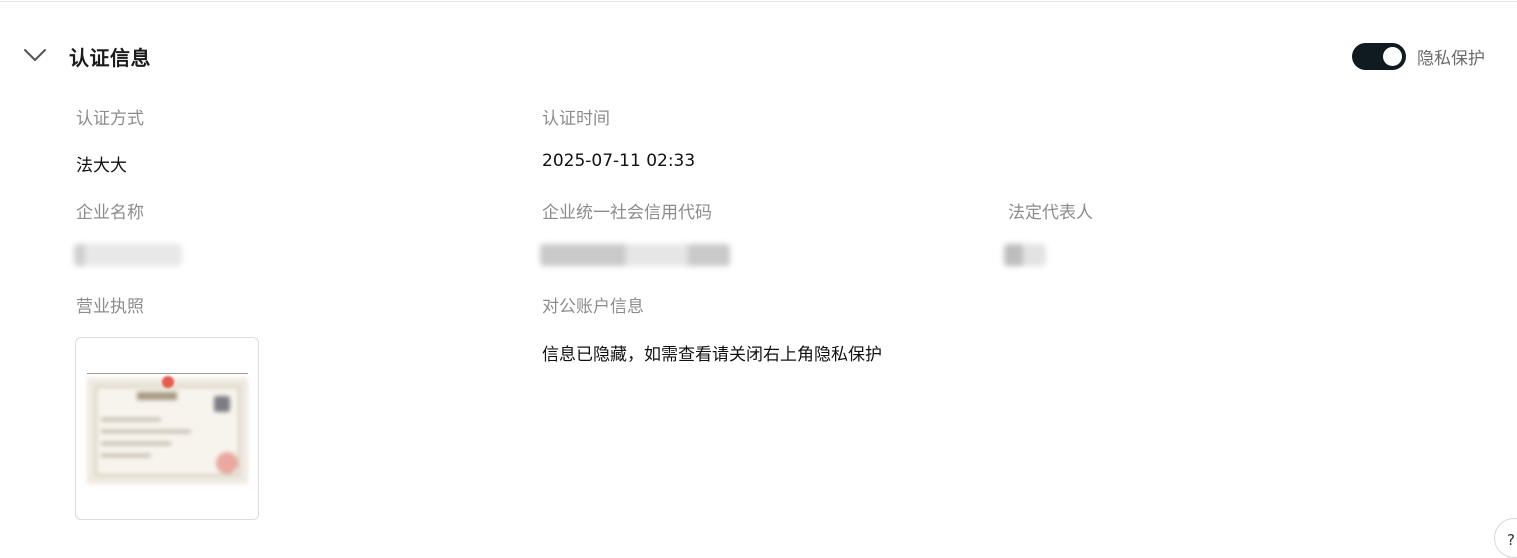 The image size is (1517, 558). What do you see at coordinates (128, 255) in the screenshot?
I see `company-name-masked-value` at bounding box center [128, 255].